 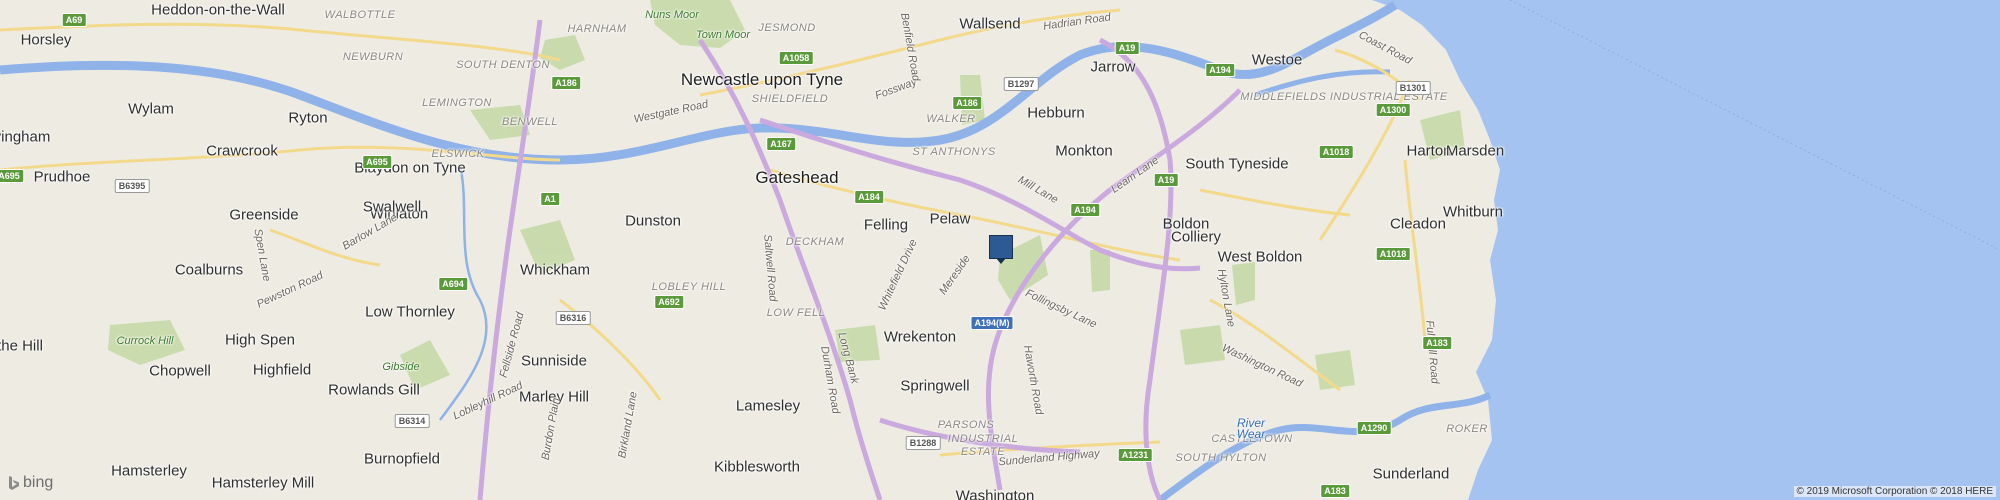 I want to click on route-badge: B1301, so click(x=1413, y=88).